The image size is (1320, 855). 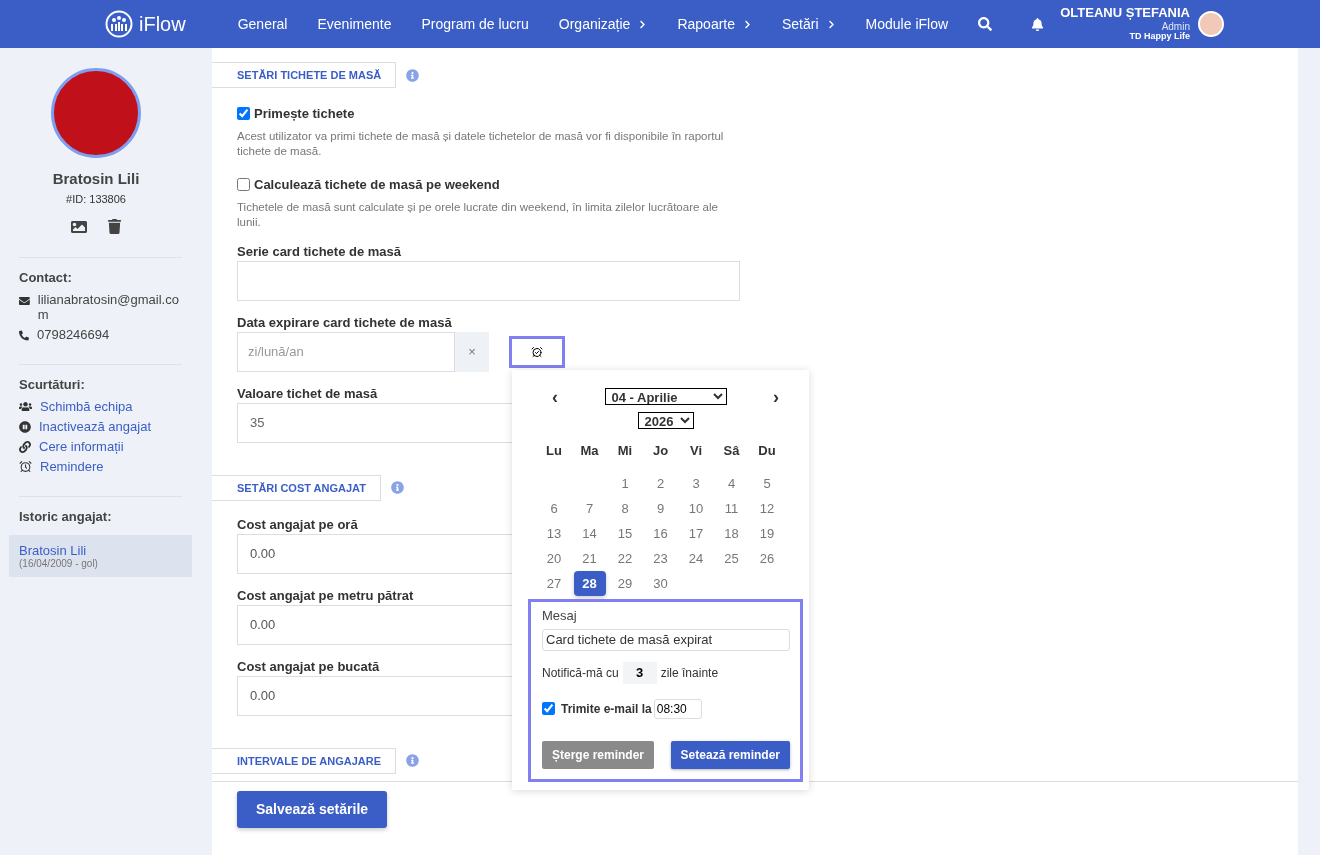 I want to click on history-item: Bratosin Lili (16/04/2009 - gol), so click(x=100, y=556).